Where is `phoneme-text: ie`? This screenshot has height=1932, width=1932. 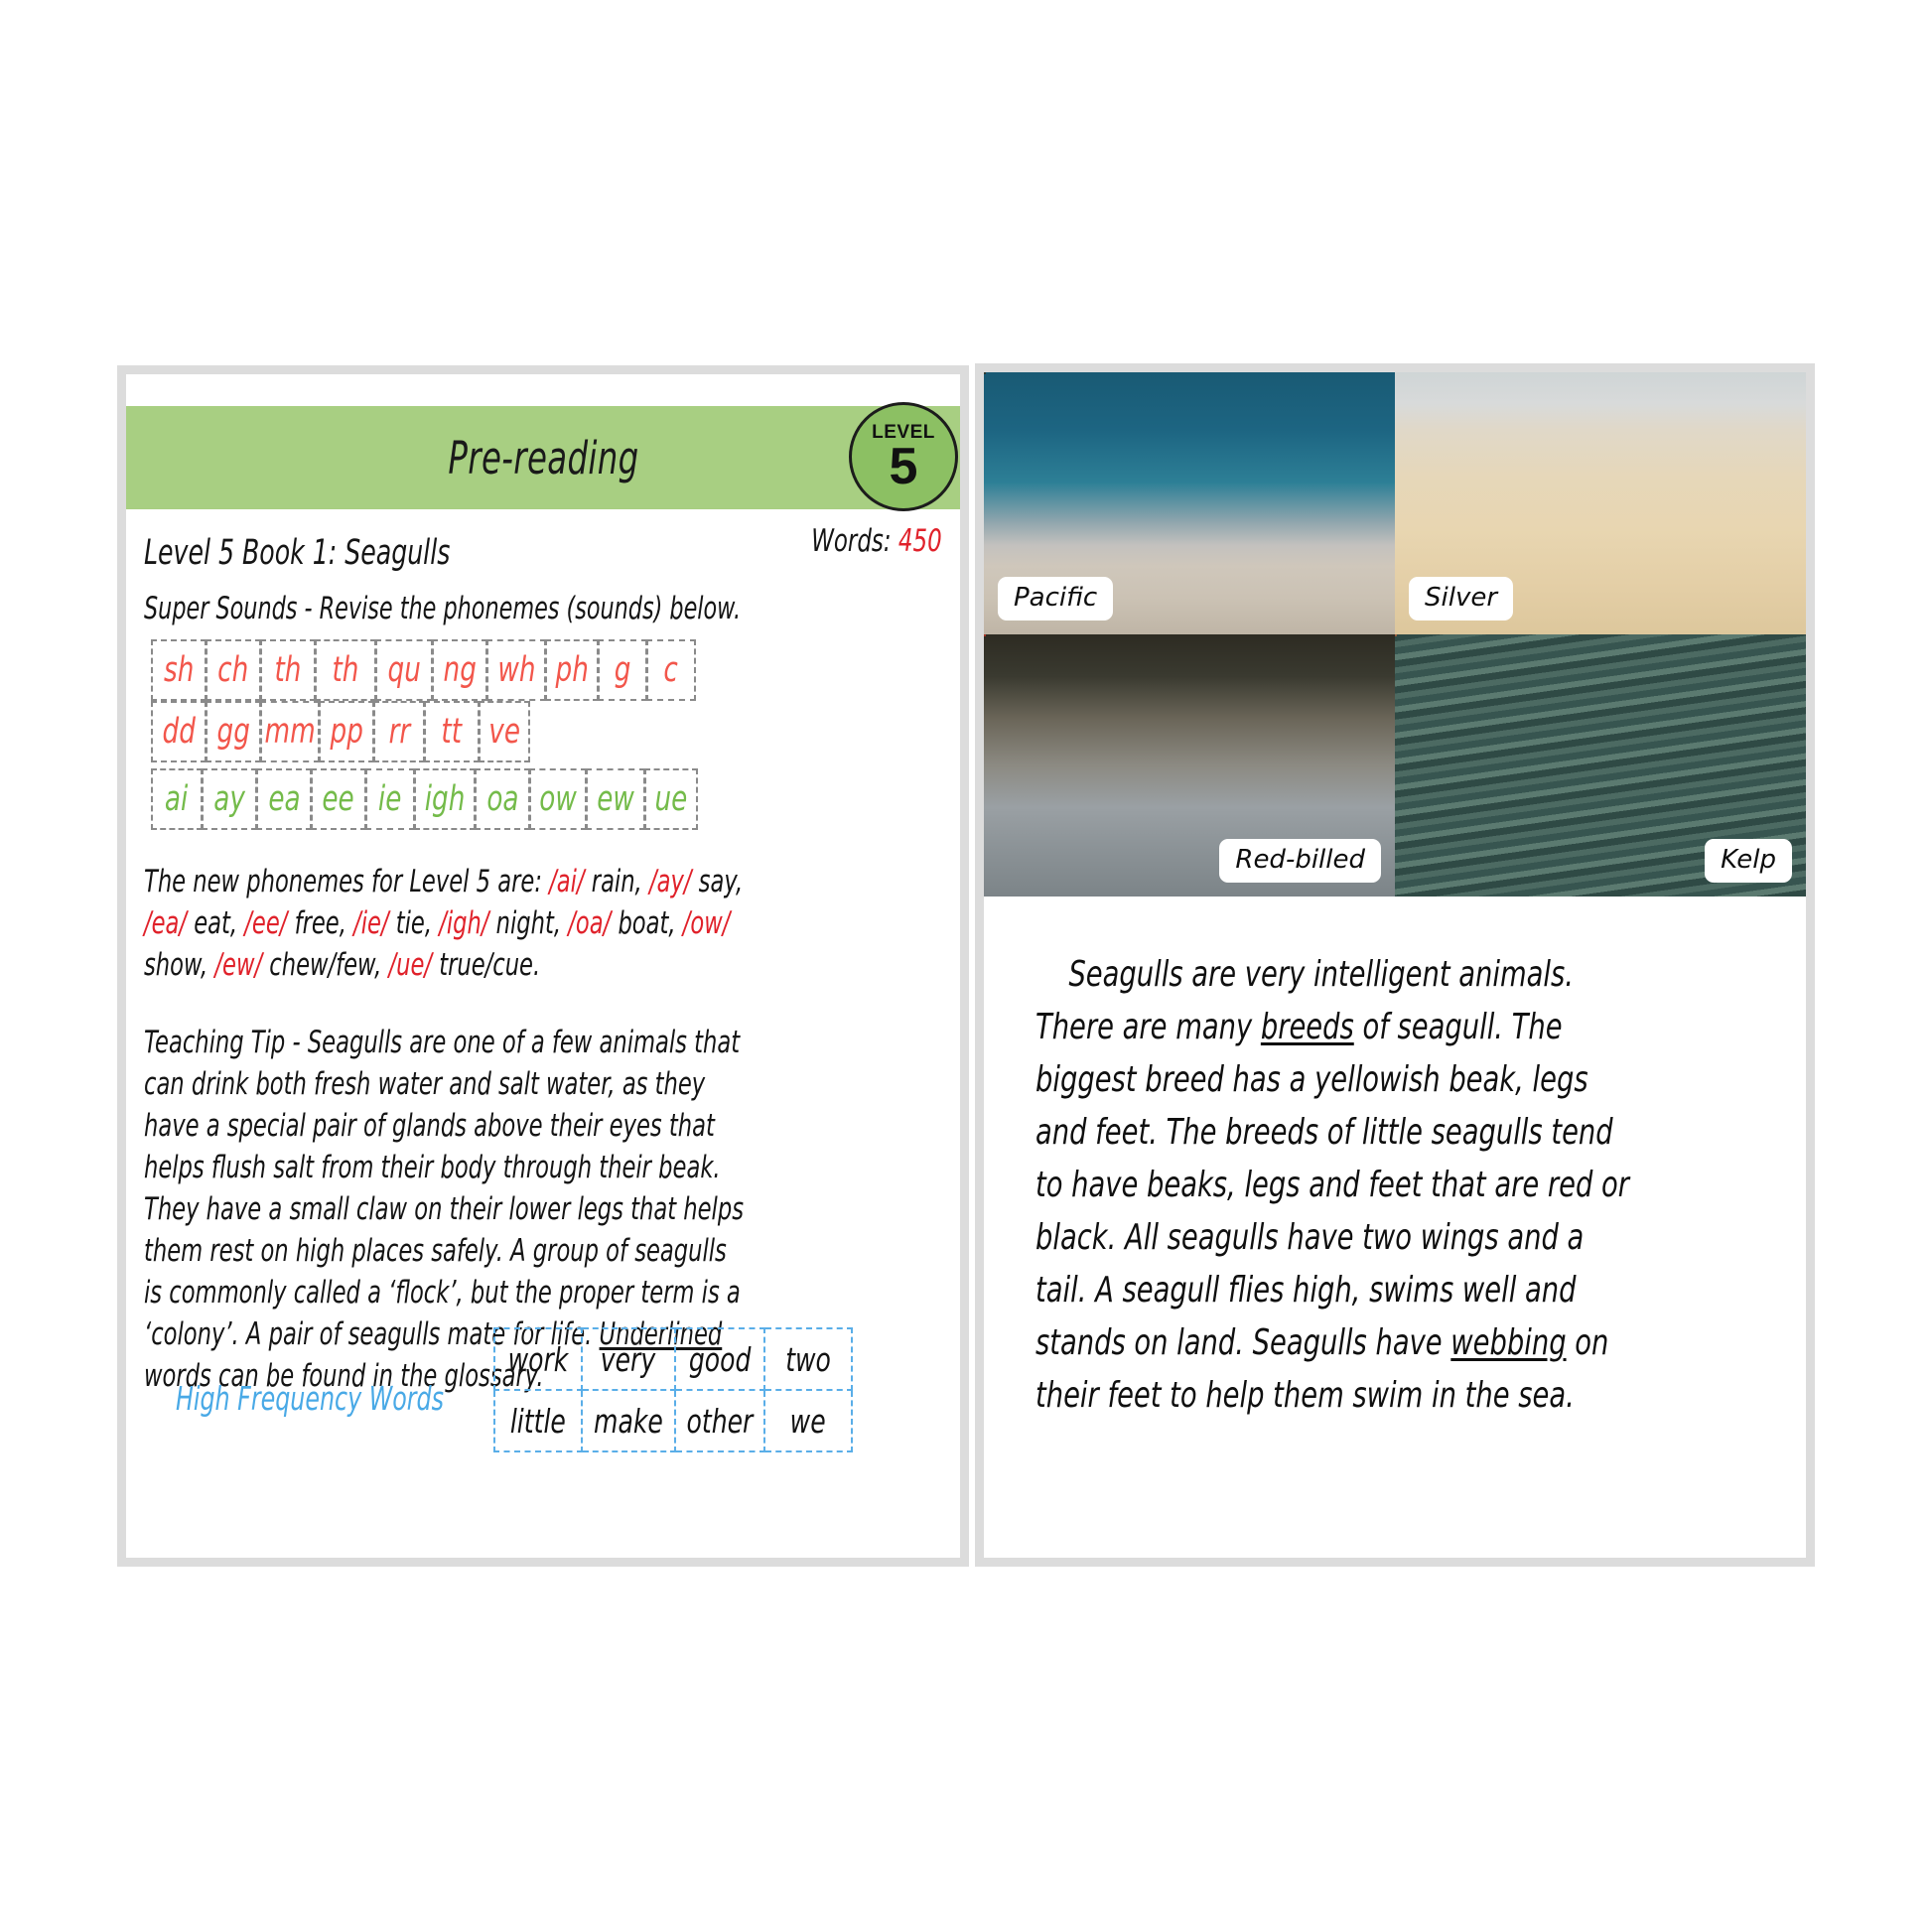 phoneme-text: ie is located at coordinates (390, 799).